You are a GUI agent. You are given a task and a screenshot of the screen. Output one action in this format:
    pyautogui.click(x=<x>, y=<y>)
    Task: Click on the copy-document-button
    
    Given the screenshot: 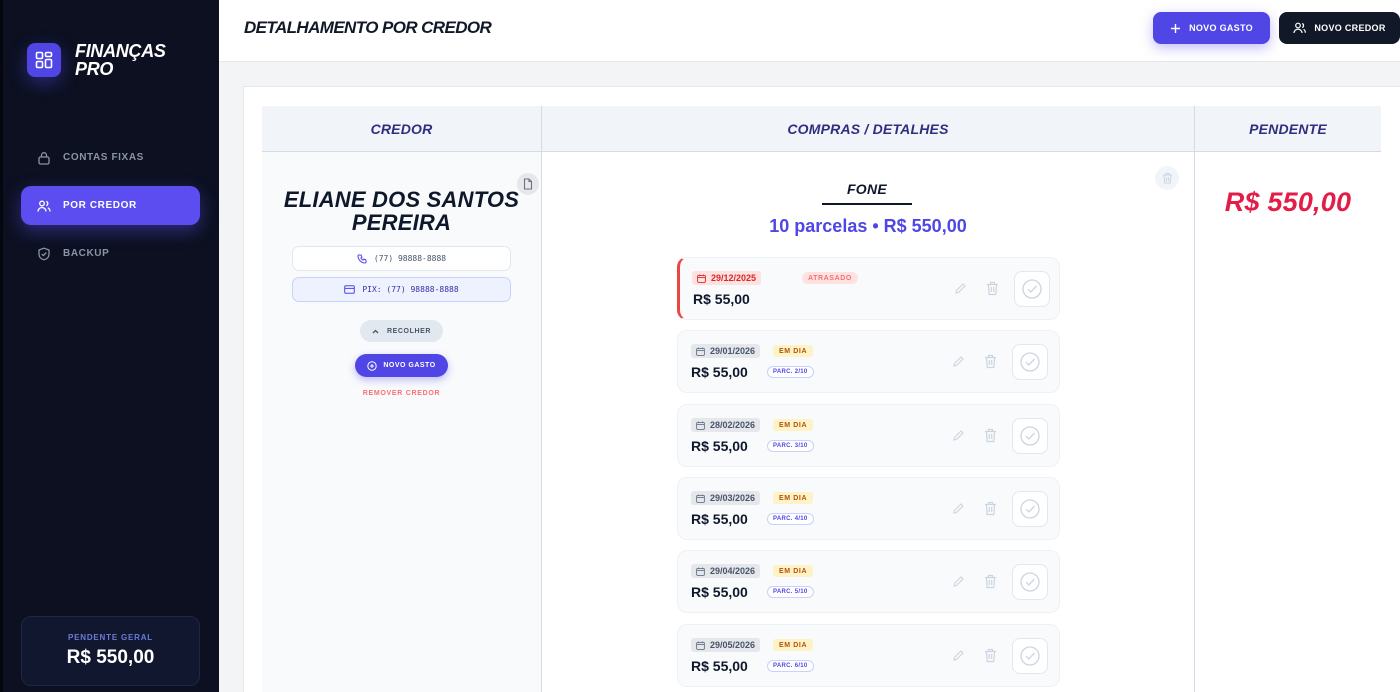 What is the action you would take?
    pyautogui.click(x=528, y=184)
    